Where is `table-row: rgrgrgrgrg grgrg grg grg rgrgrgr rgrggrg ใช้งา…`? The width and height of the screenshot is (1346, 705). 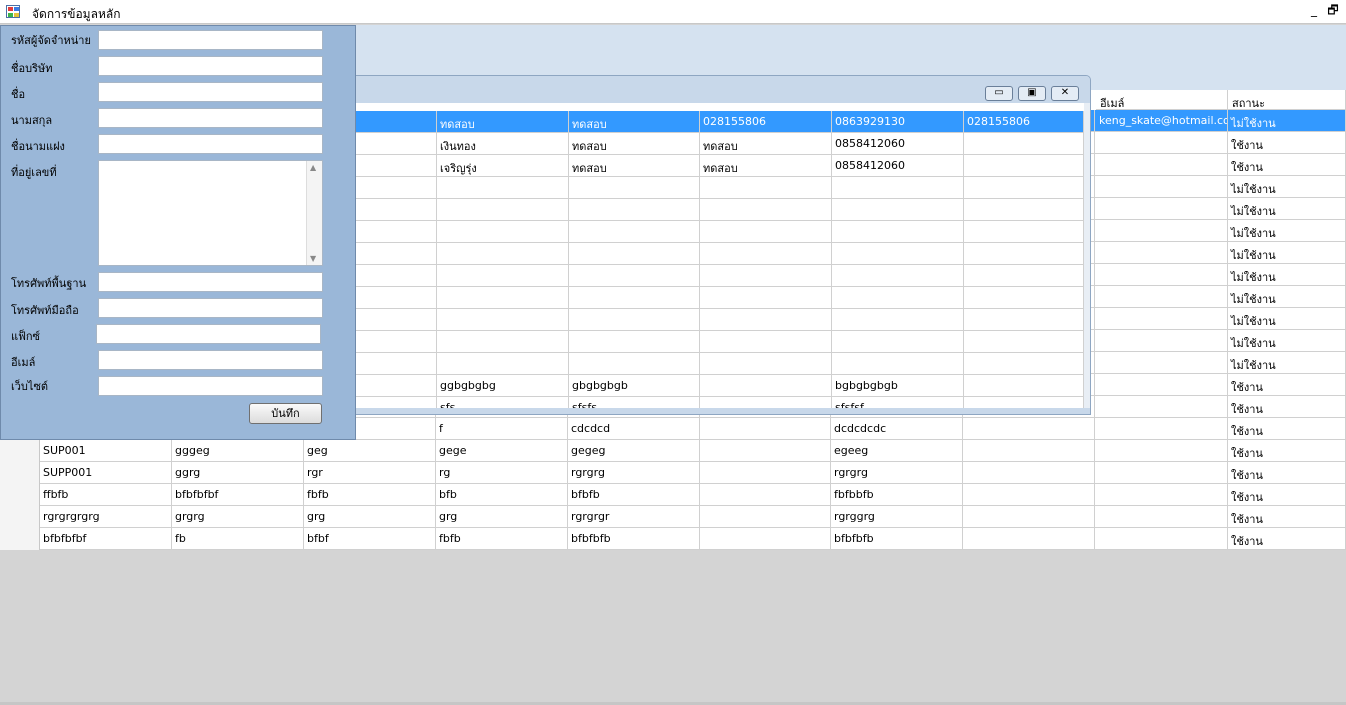
table-row: rgrgrgrgrg grgrg grg grg rgrgrgr rgrggrg ใช้งา… is located at coordinates (673, 517).